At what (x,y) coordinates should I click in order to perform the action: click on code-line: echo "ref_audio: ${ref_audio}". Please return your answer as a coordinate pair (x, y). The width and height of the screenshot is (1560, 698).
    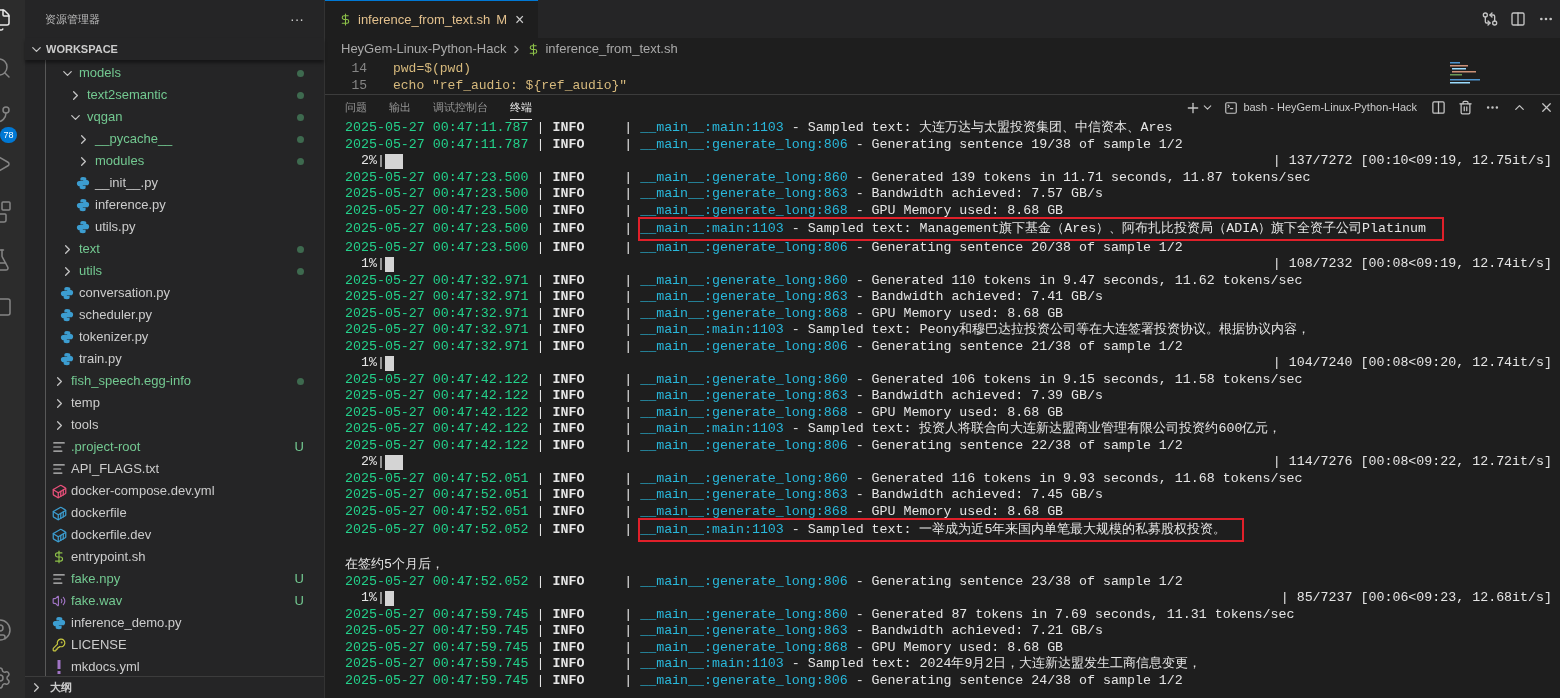
    Looking at the image, I should click on (510, 85).